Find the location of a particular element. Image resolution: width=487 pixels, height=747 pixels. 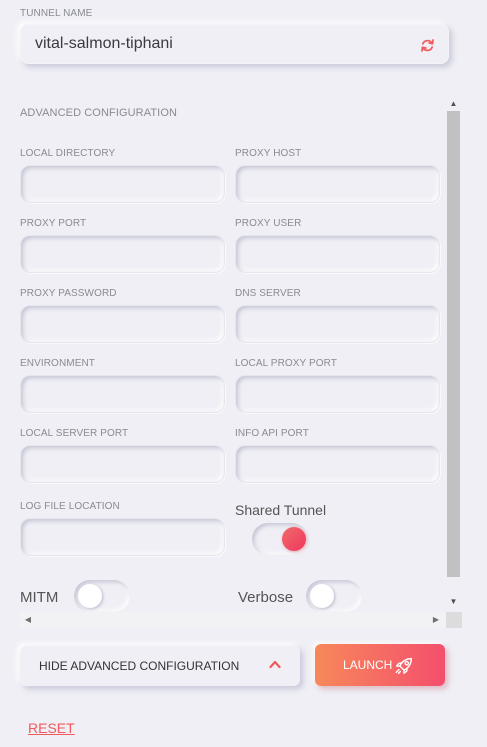

proxy-port-input is located at coordinates (122, 254).